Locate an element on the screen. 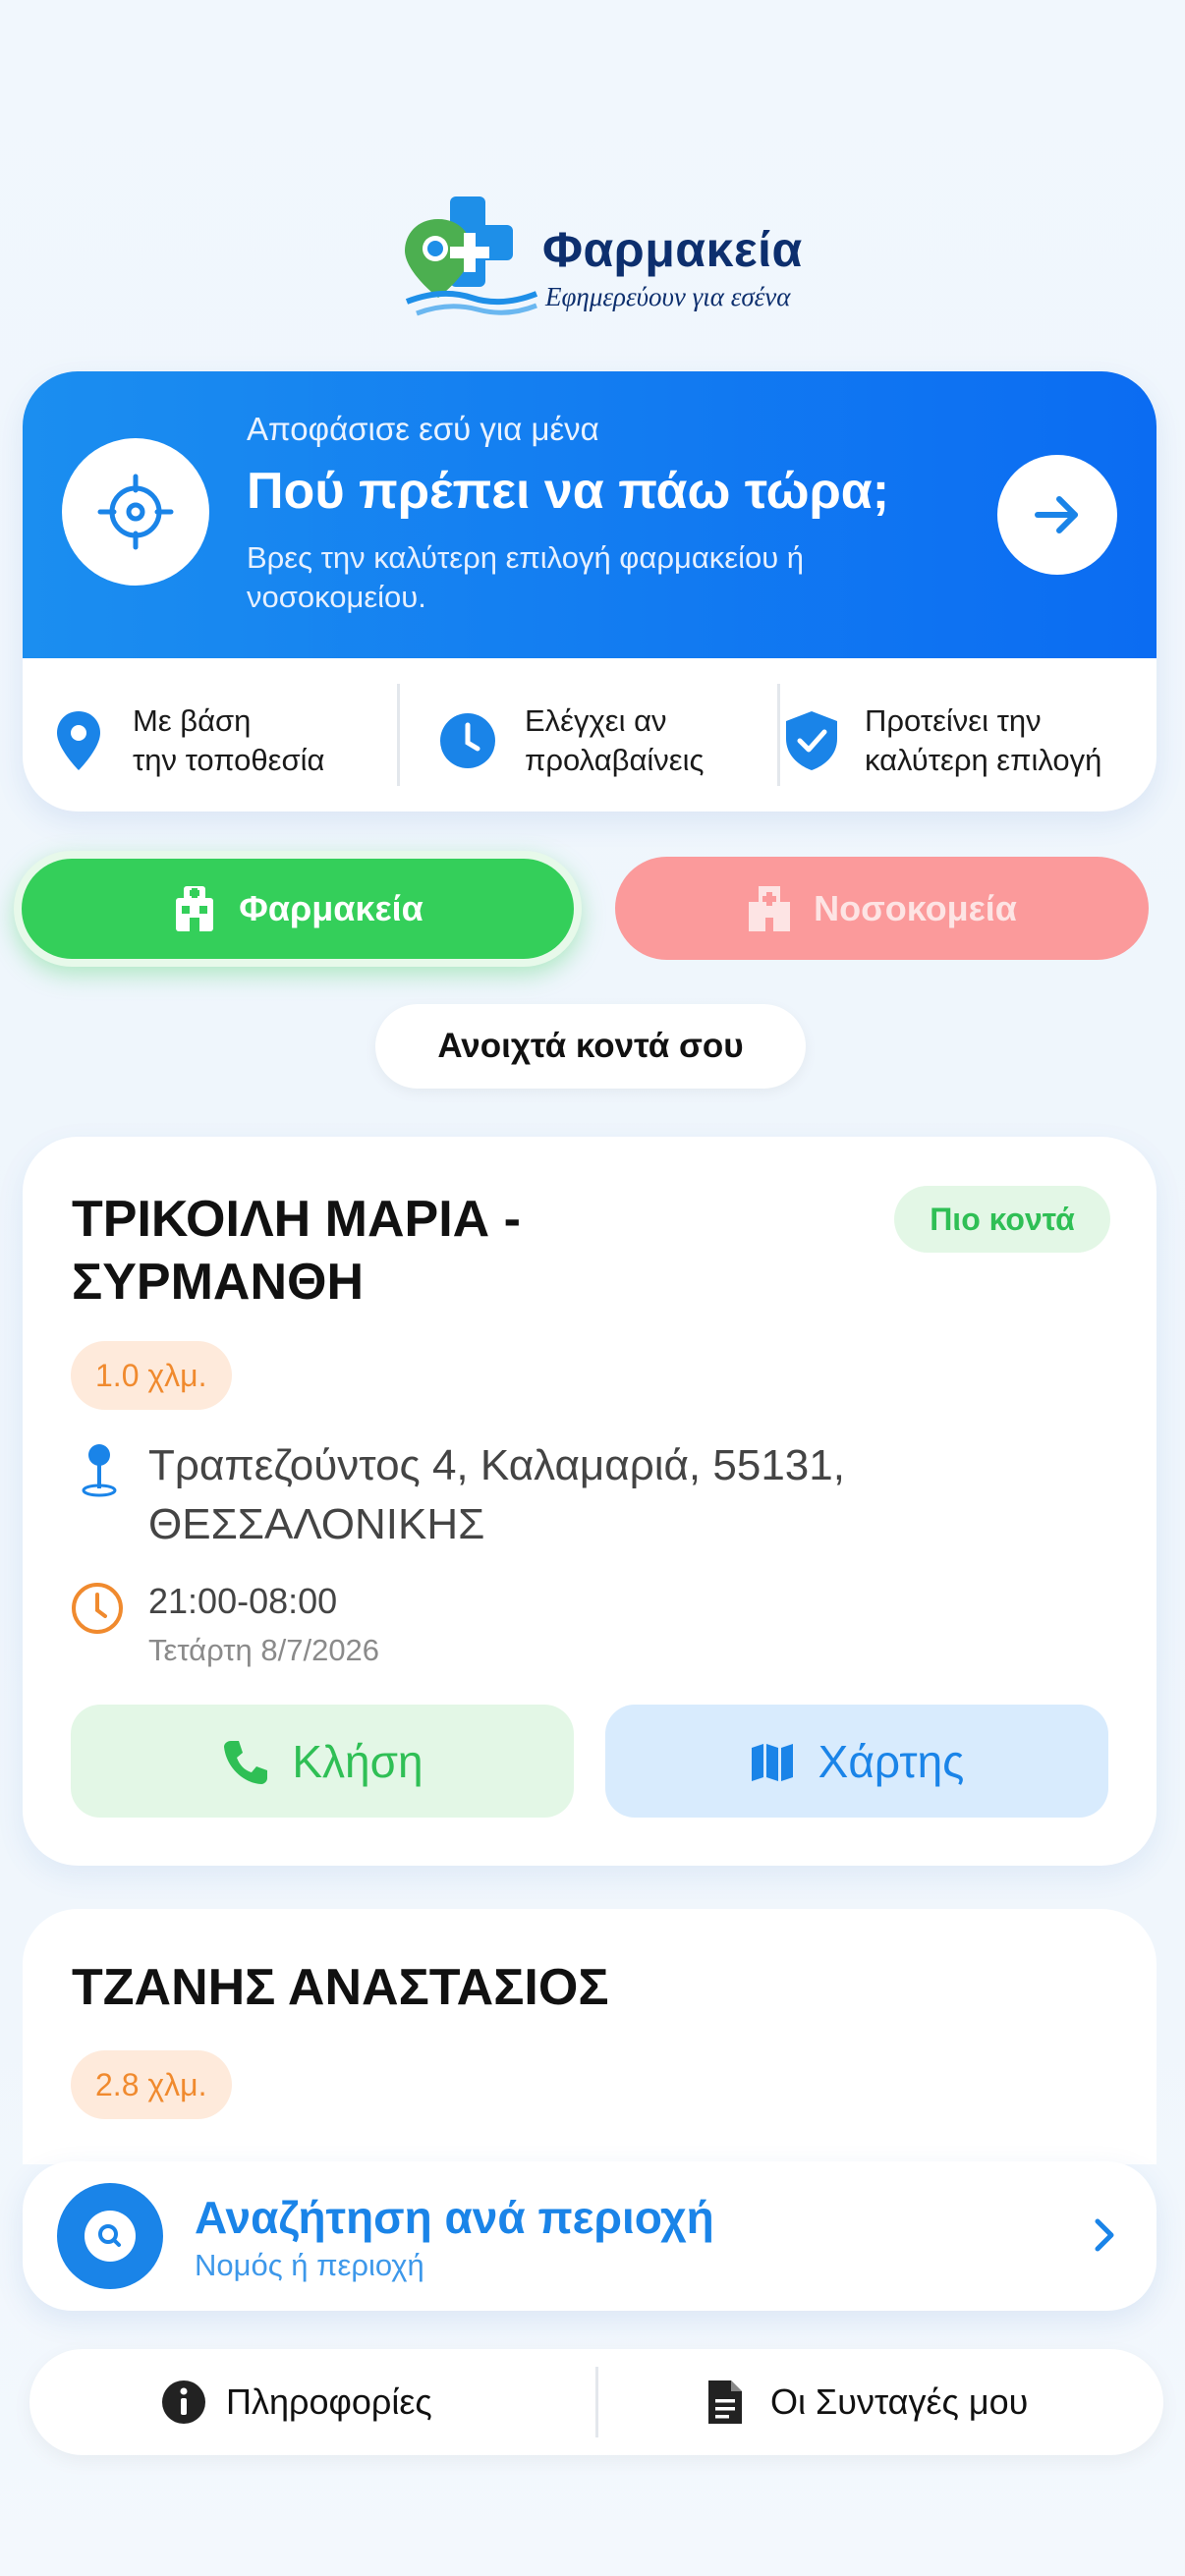 This screenshot has width=1185, height=2576. search-by-area-button: Αναζήτηση ανά περιοχή Νομός ή περιοχή is located at coordinates (590, 2236).